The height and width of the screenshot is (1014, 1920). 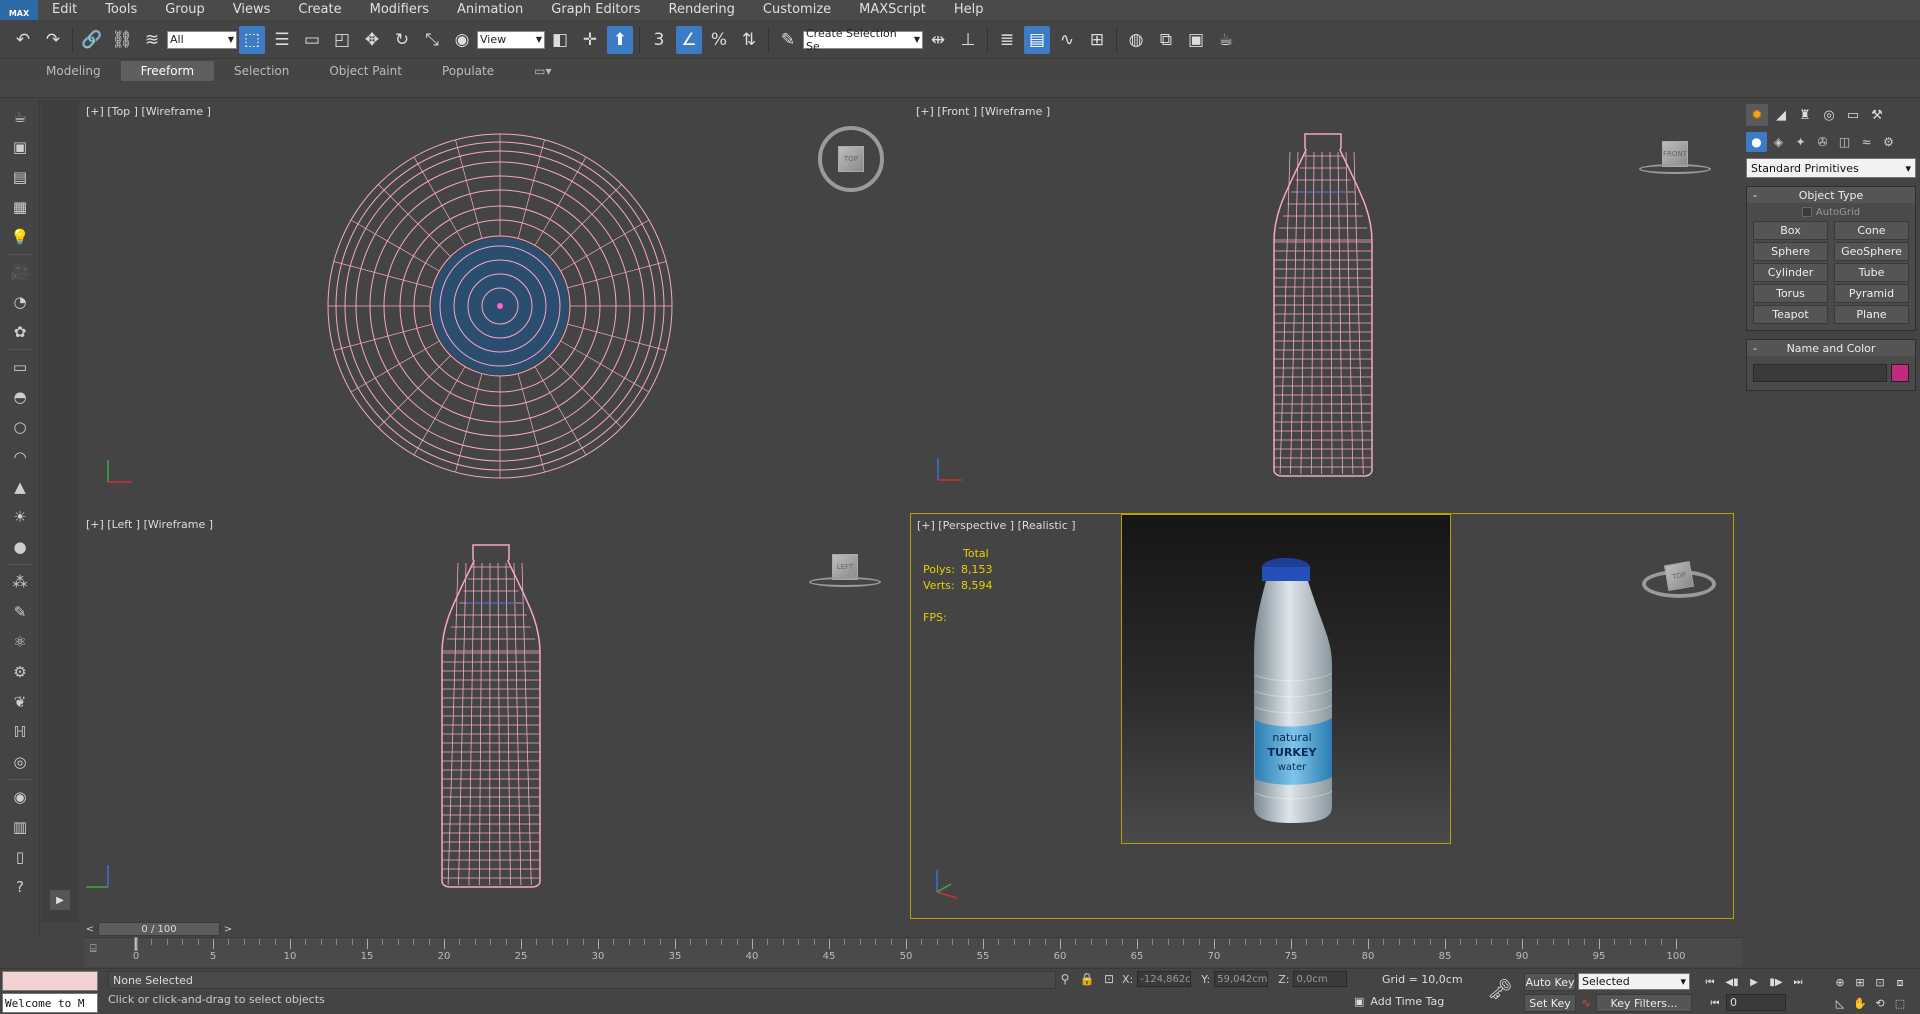 What do you see at coordinates (20, 702) in the screenshot?
I see `grass-icon: ❦` at bounding box center [20, 702].